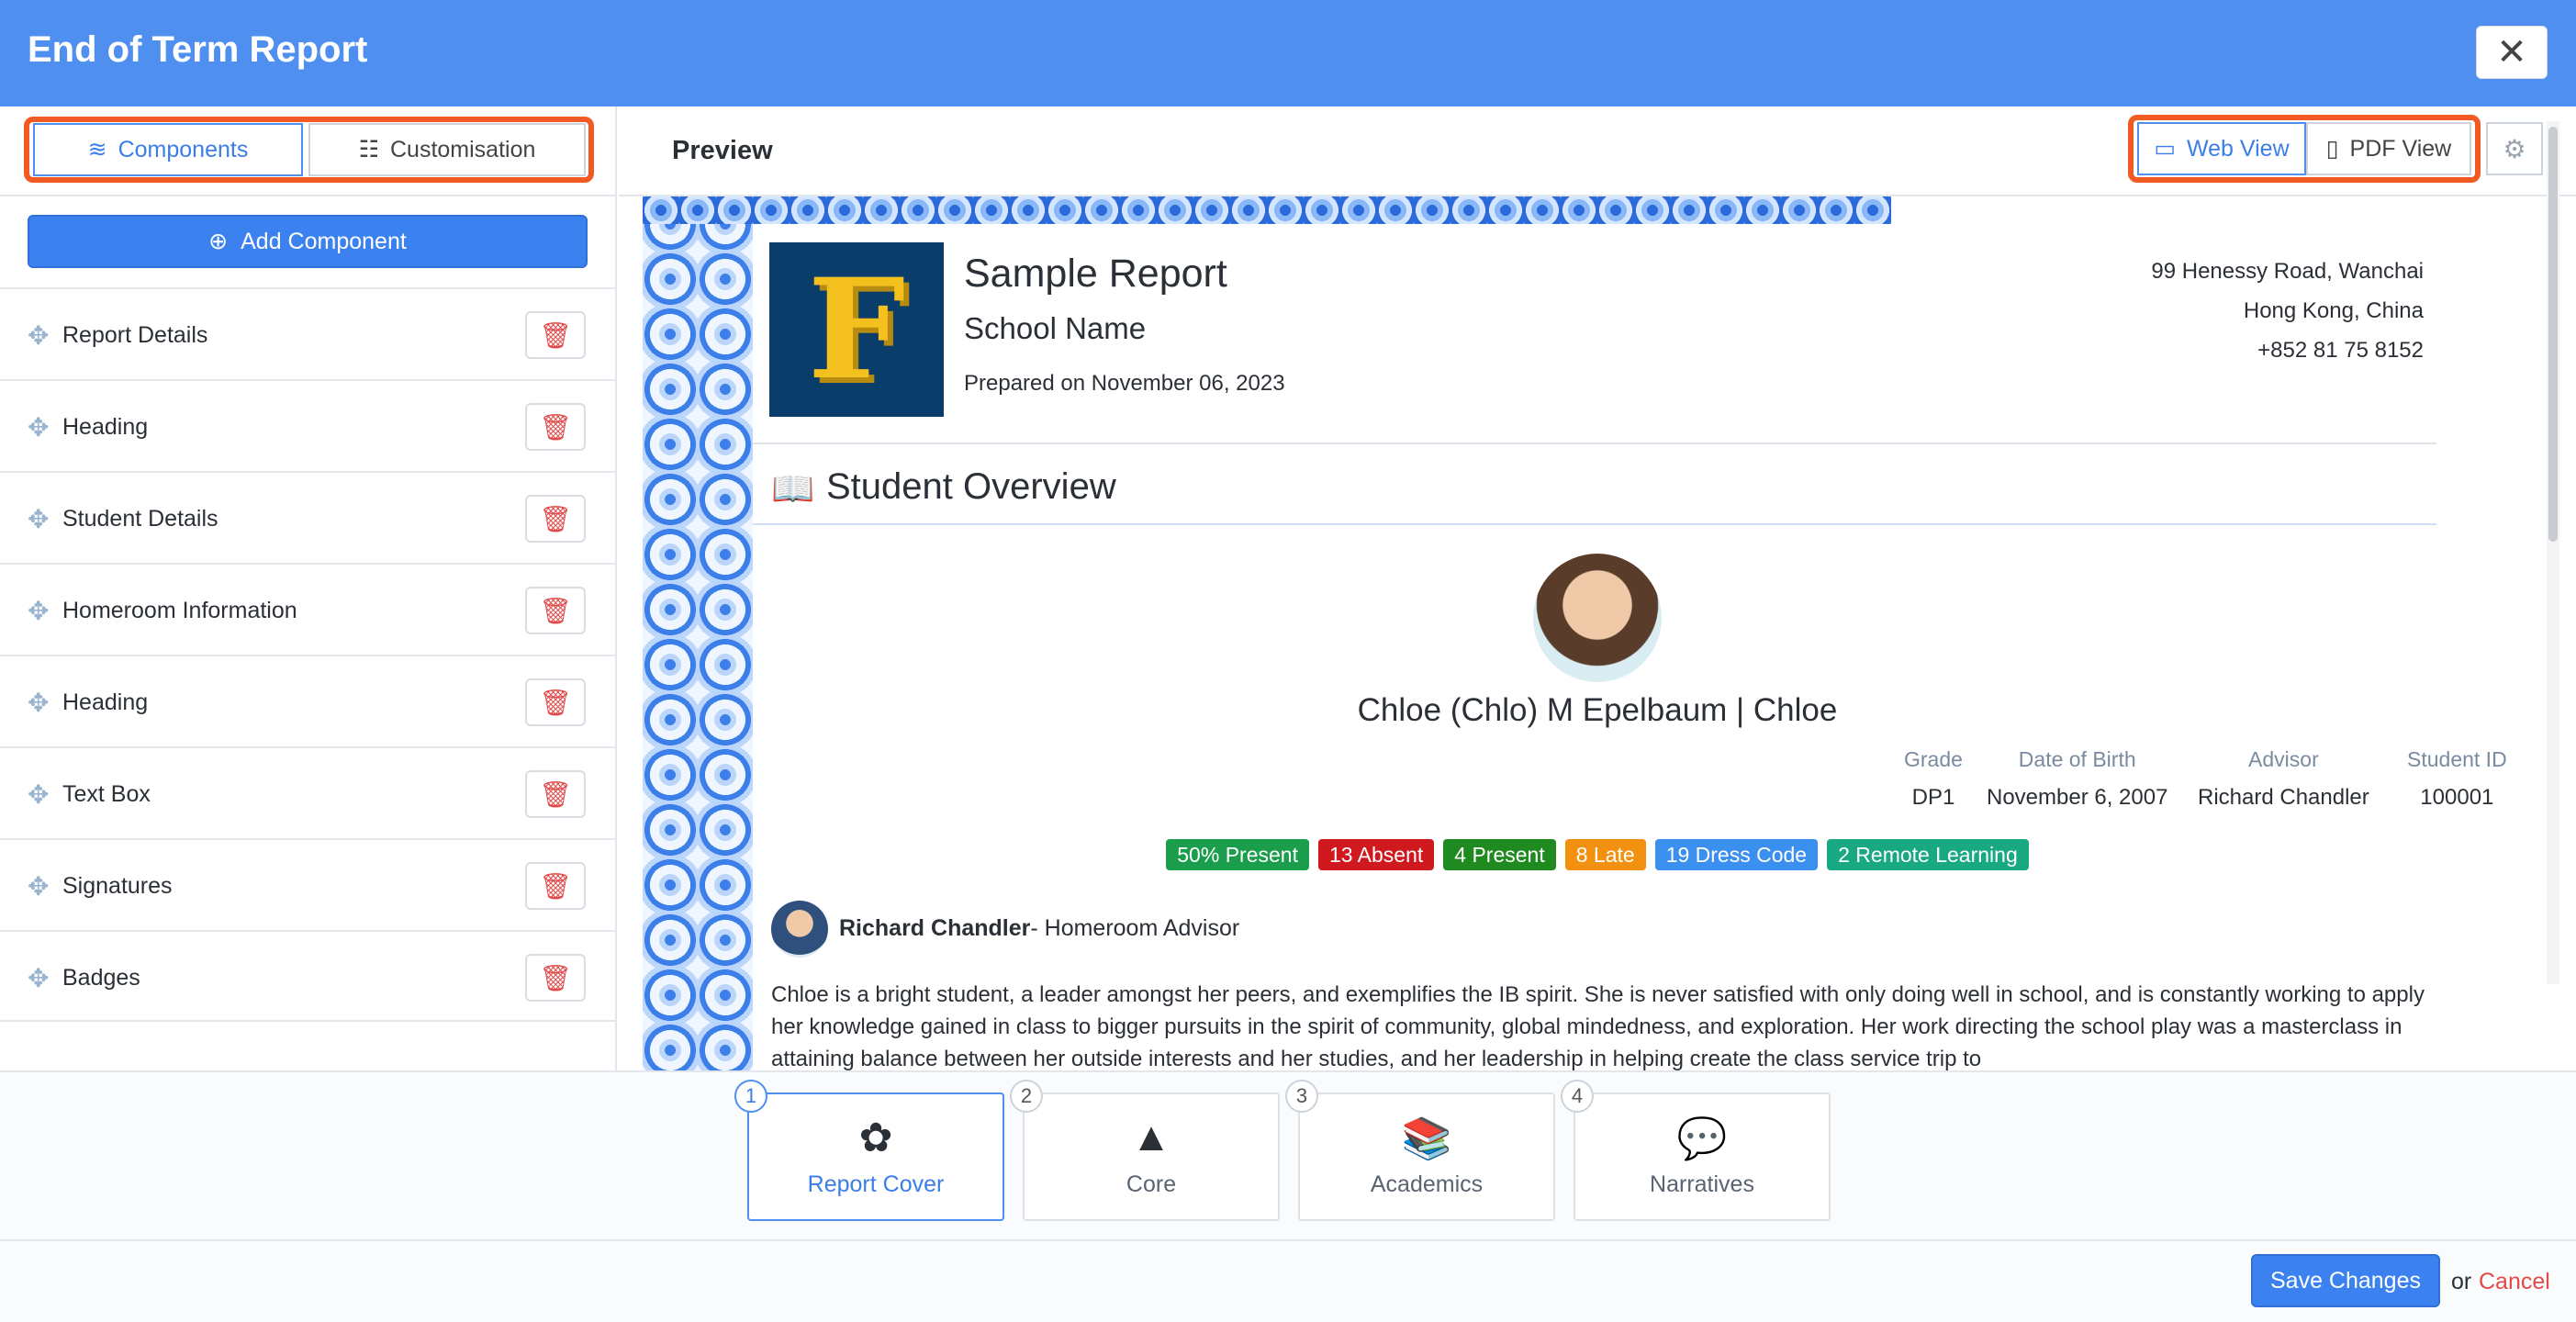 This screenshot has height=1322, width=2576. Describe the element at coordinates (179, 610) in the screenshot. I see `component-label: Homeroom Information` at that location.